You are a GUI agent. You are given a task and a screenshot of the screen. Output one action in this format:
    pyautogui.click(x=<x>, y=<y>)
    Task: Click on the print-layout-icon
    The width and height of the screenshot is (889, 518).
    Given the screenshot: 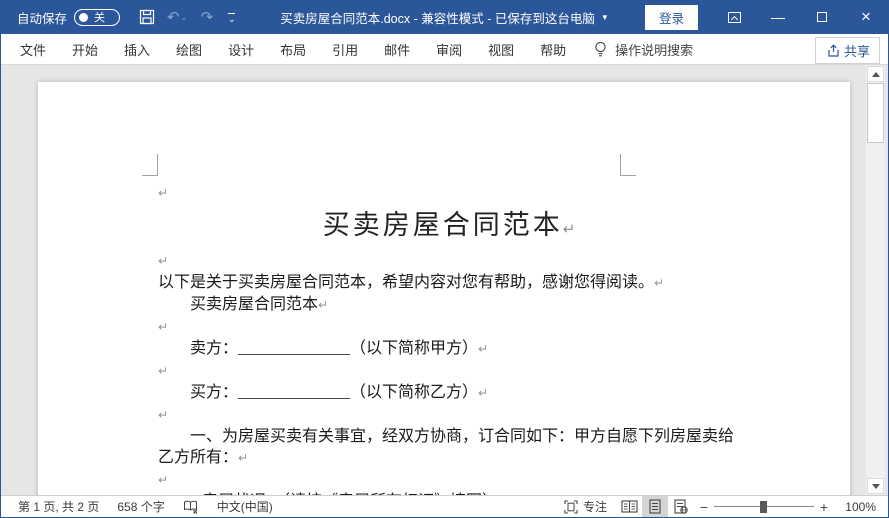 What is the action you would take?
    pyautogui.click(x=655, y=506)
    